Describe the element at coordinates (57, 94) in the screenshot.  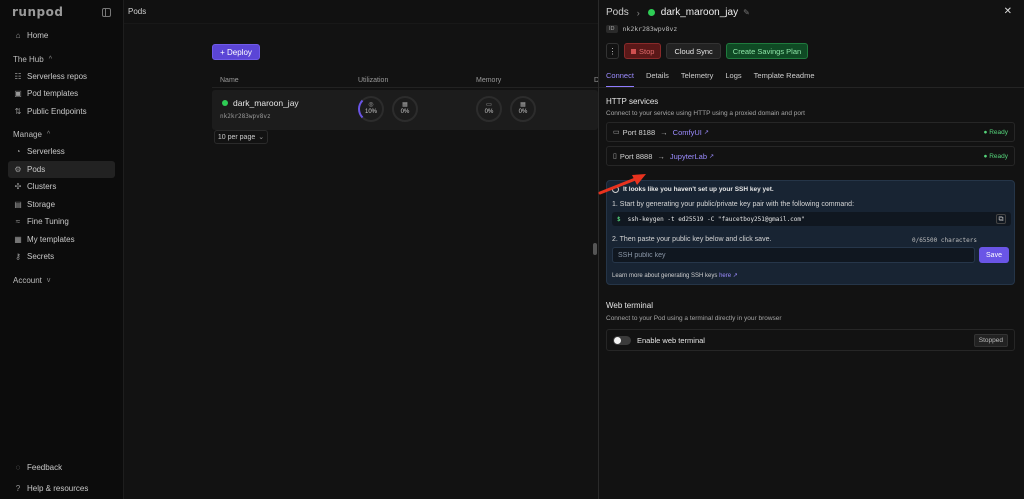
I see `sidebar-item-pod-templates: ▣ Pod templates` at that location.